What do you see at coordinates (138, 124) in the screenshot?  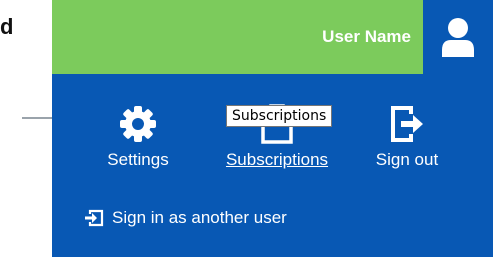 I see `gear-icon` at bounding box center [138, 124].